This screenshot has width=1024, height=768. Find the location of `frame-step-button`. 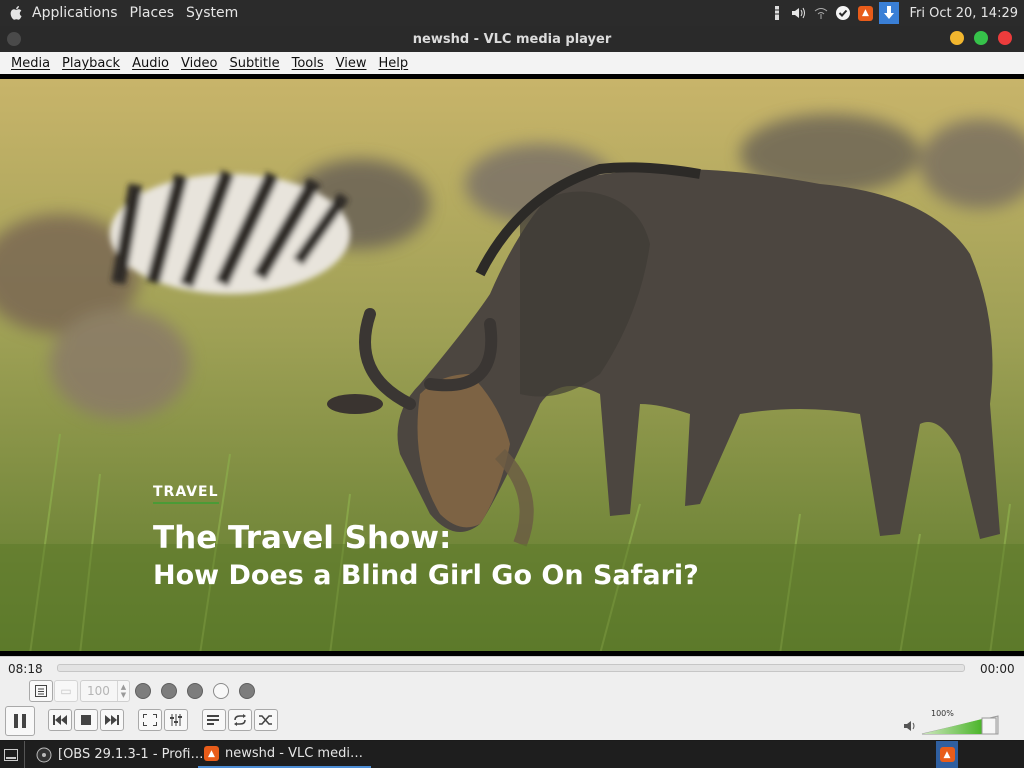

frame-step-button is located at coordinates (221, 691).